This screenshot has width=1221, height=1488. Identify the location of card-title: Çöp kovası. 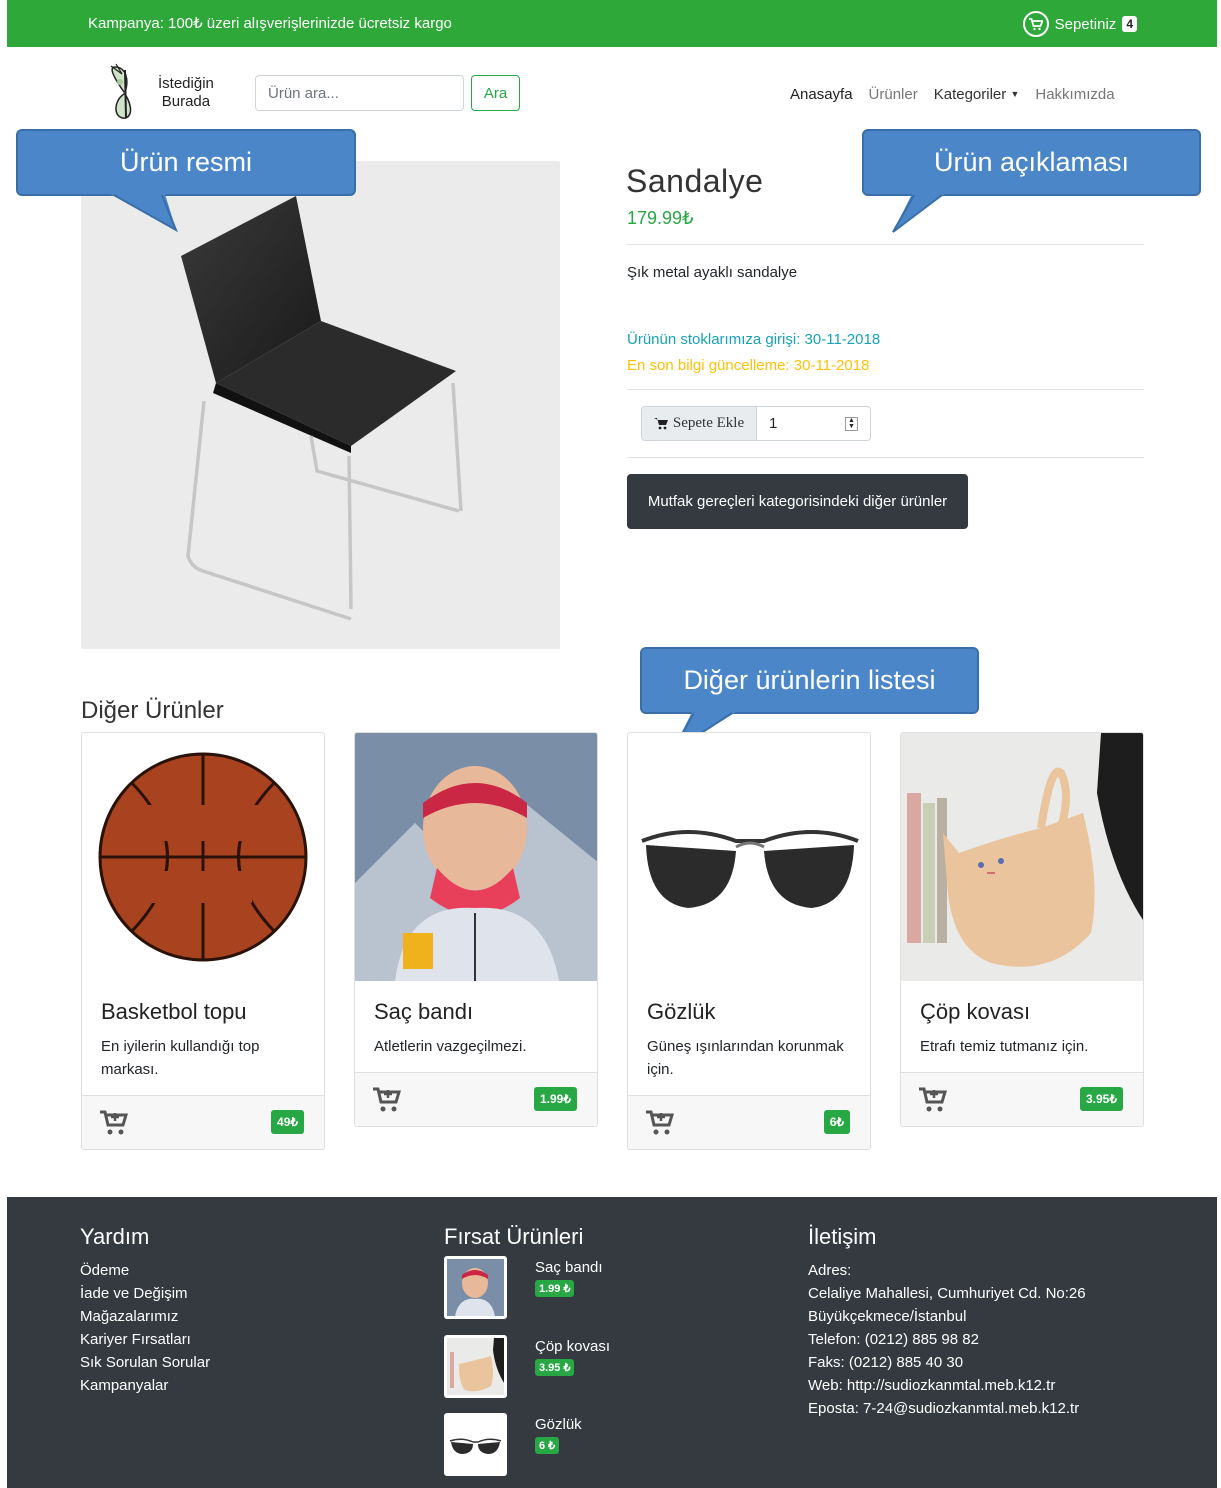
(975, 1011).